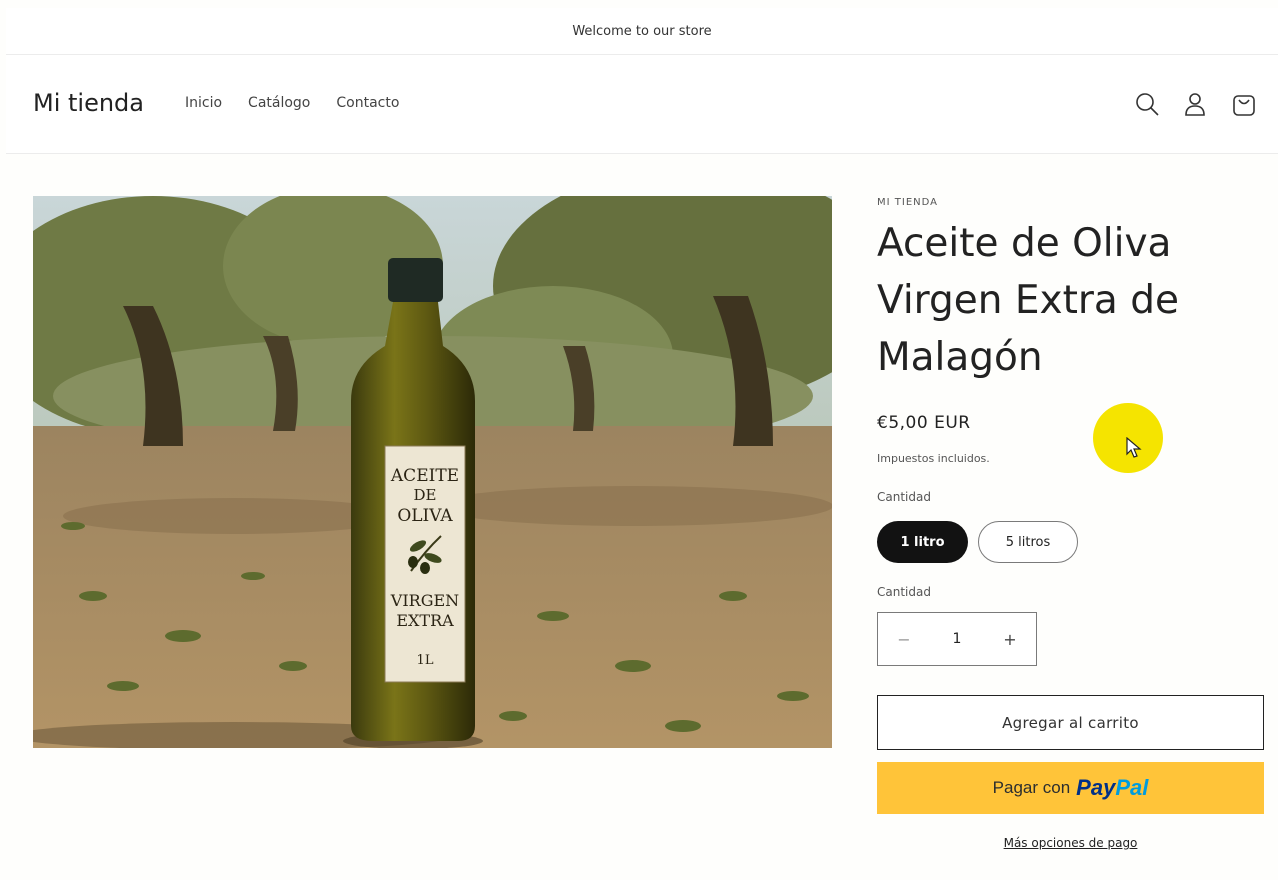 This screenshot has width=1278, height=880. What do you see at coordinates (424, 476) in the screenshot?
I see `label-line1: ACEITE` at bounding box center [424, 476].